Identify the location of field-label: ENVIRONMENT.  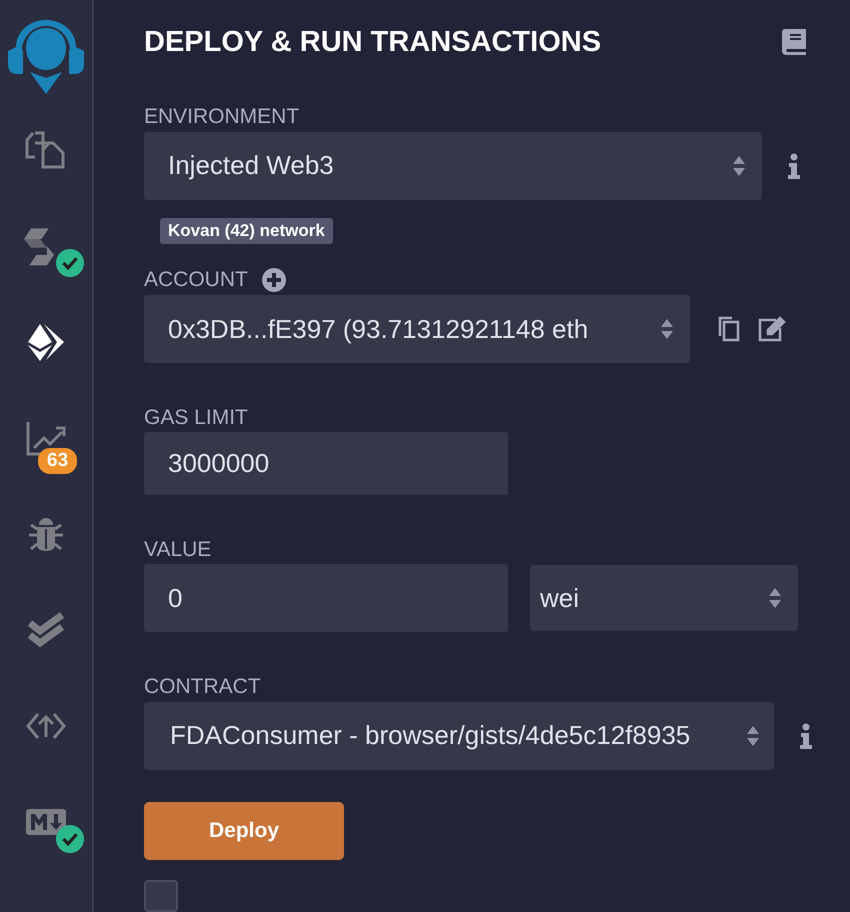
(222, 117).